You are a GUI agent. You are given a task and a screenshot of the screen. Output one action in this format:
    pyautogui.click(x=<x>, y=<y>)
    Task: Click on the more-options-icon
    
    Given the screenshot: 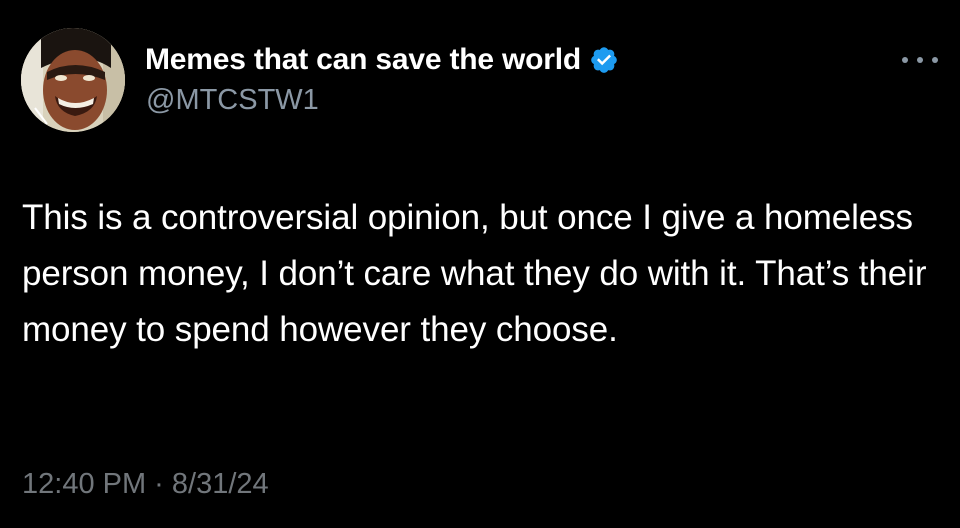 What is the action you would take?
    pyautogui.click(x=920, y=60)
    